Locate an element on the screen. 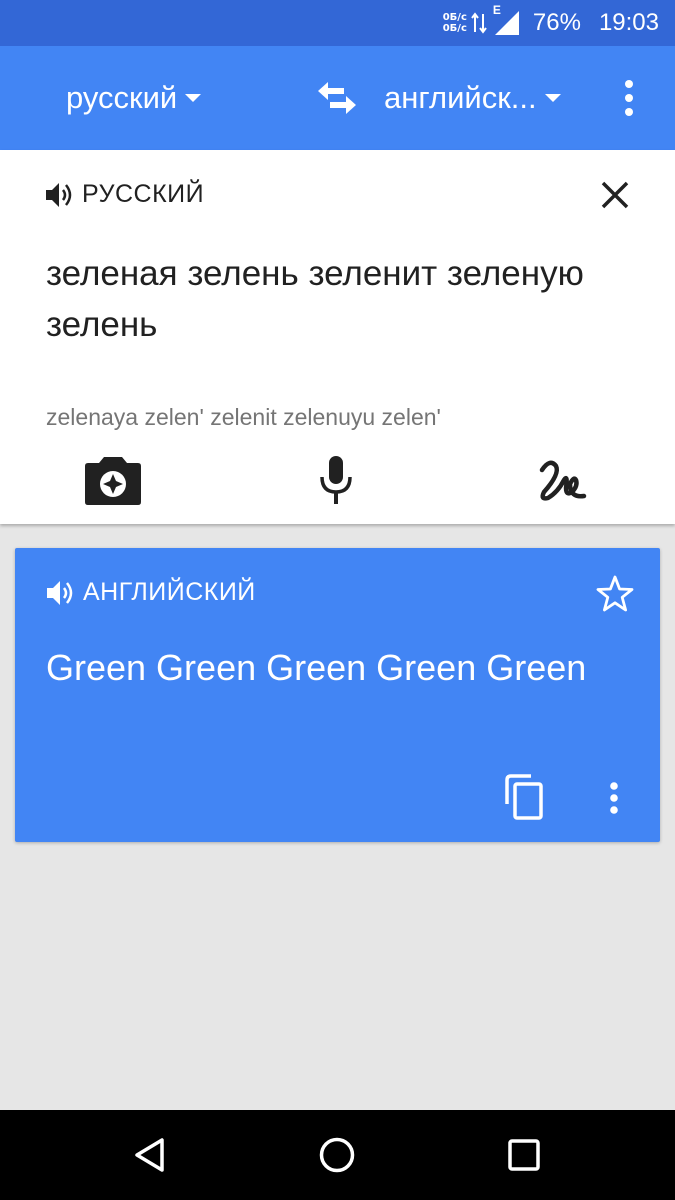 Image resolution: width=675 pixels, height=1200 pixels. home-icon is located at coordinates (337, 1155).